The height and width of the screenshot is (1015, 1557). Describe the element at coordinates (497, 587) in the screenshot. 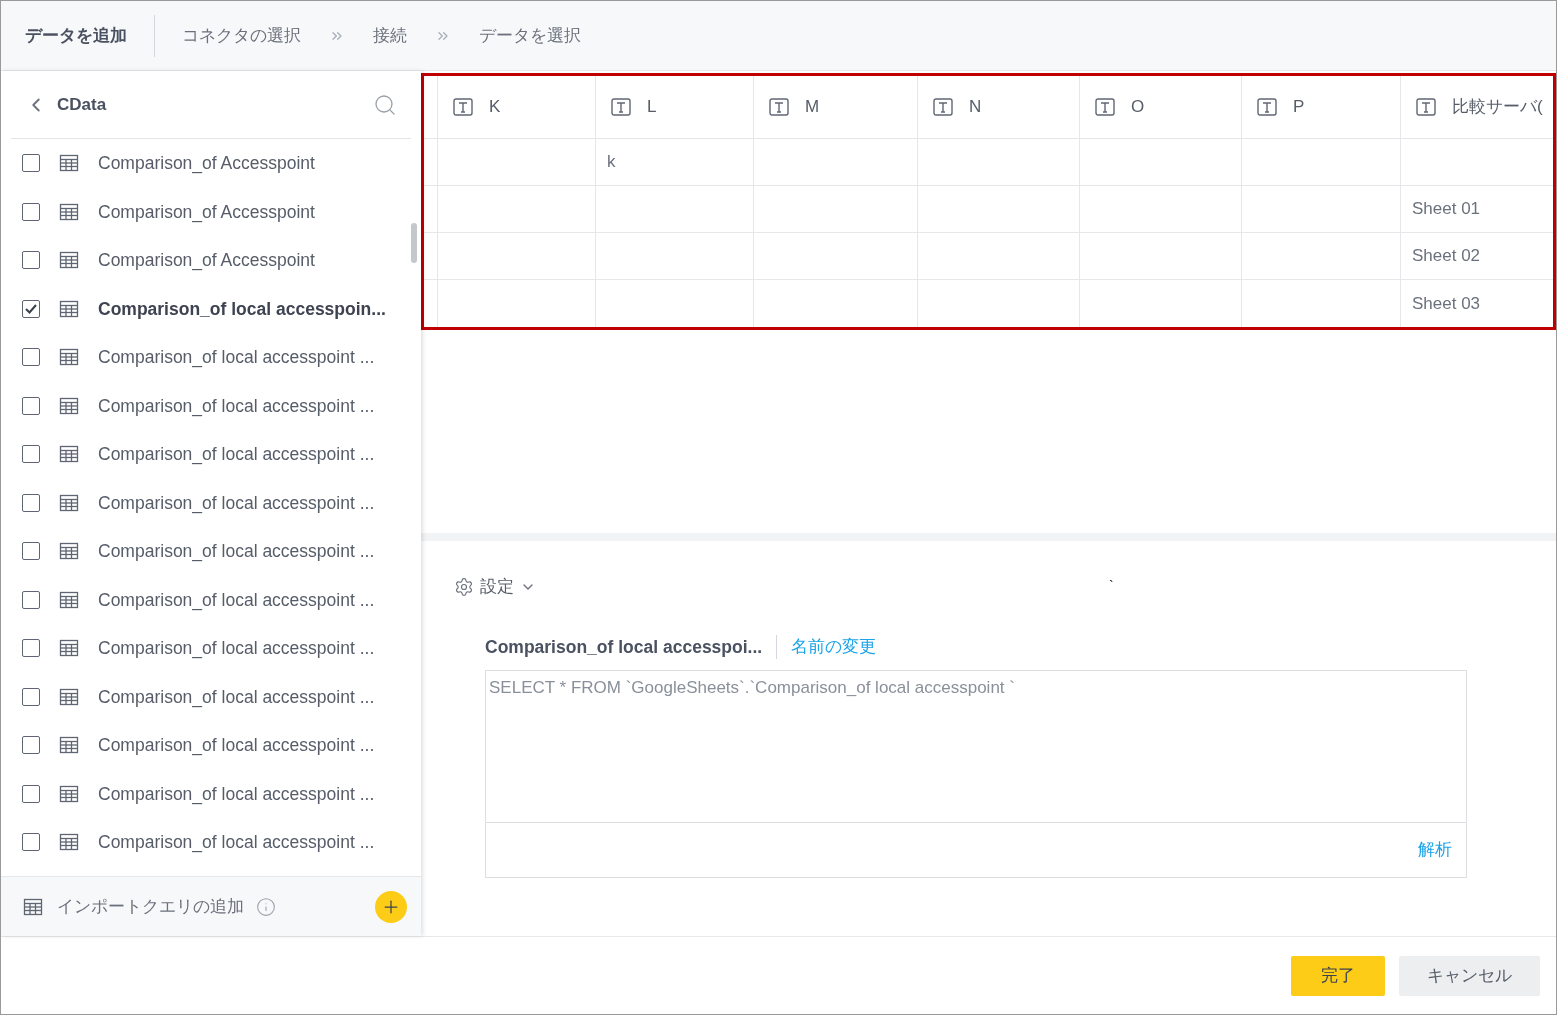

I see `settings-toggle: 設定` at that location.